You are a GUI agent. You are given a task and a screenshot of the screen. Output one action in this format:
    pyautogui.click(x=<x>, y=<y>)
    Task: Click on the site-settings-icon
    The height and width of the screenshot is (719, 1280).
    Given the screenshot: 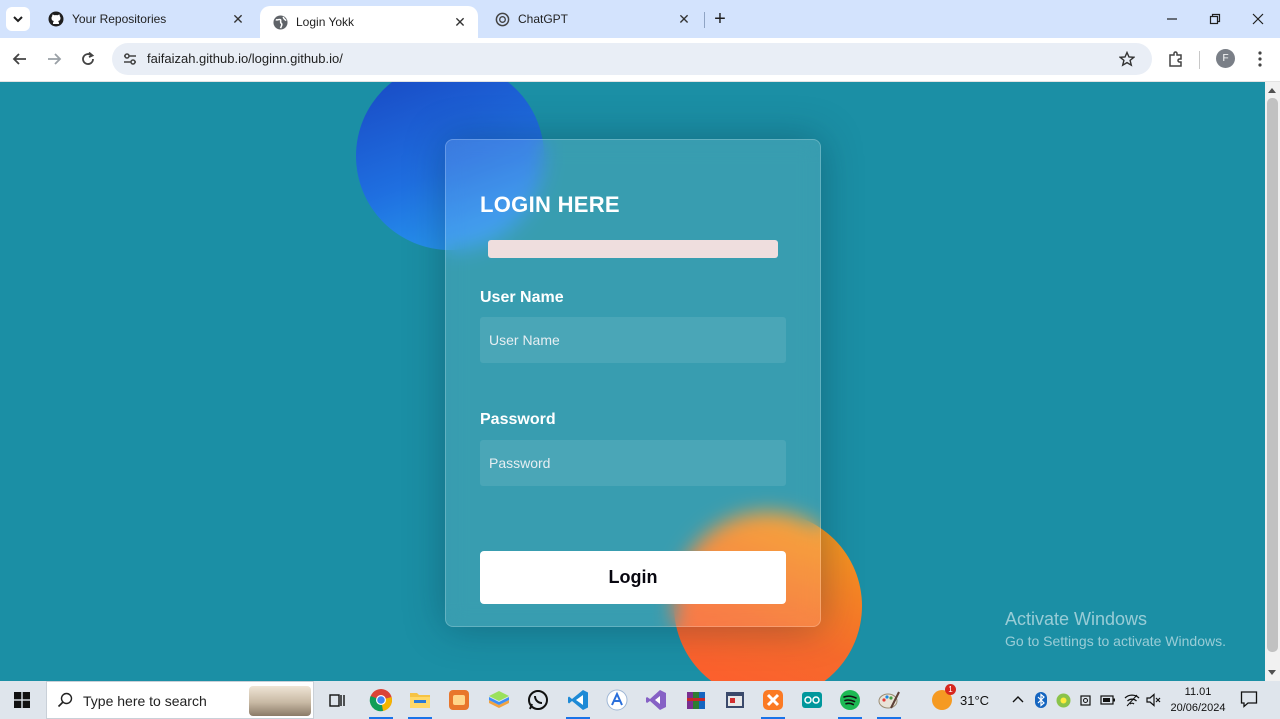 What is the action you would take?
    pyautogui.click(x=130, y=59)
    